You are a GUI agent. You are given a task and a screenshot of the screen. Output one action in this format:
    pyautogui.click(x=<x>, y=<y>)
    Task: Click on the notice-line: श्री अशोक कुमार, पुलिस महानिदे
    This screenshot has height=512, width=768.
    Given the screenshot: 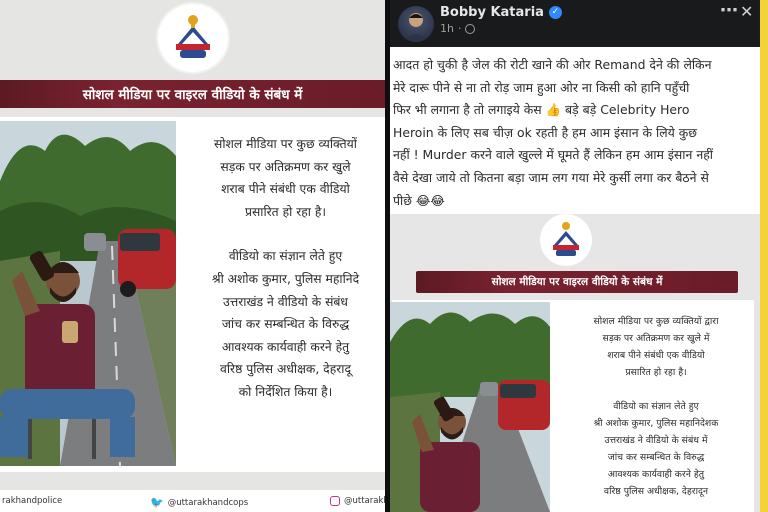 What is the action you would take?
    pyautogui.click(x=285, y=278)
    